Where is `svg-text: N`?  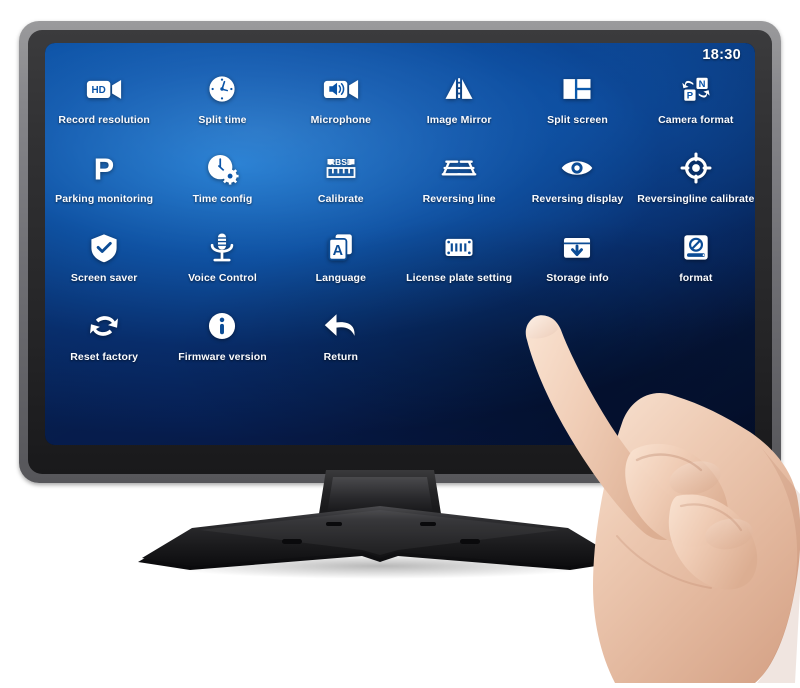
svg-text: N is located at coordinates (701, 84).